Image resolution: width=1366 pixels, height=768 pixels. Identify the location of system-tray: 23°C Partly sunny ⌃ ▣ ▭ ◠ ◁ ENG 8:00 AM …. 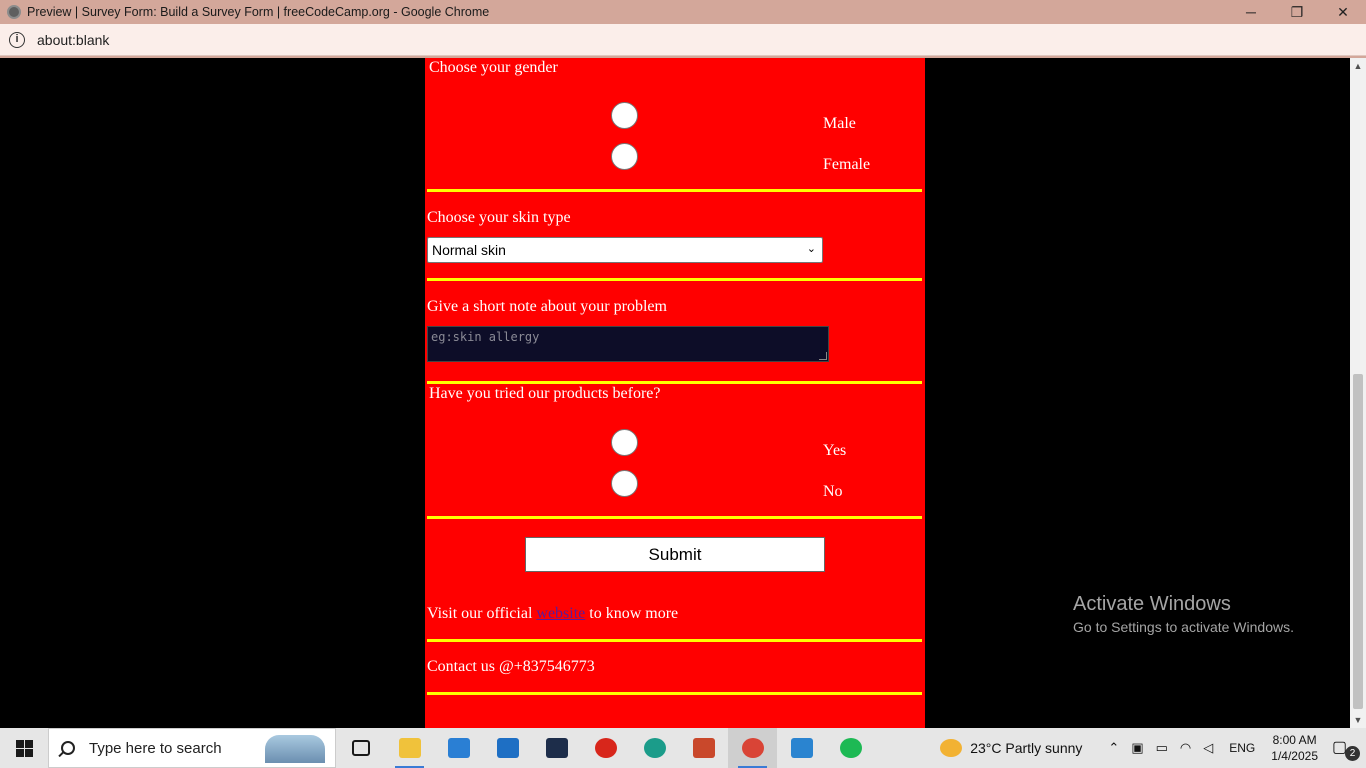
(1153, 748).